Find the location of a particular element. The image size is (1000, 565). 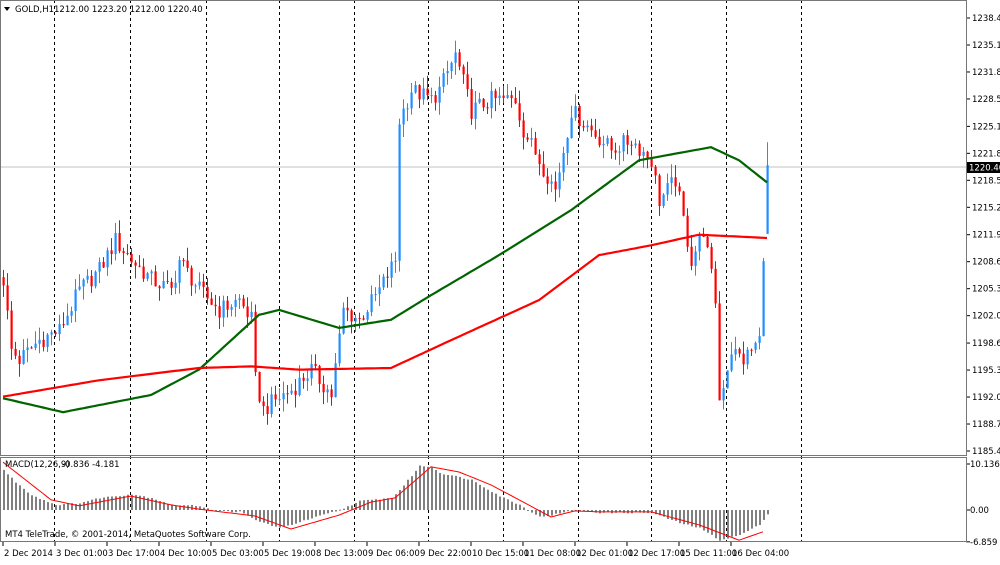

macd-name-label: MACD(12,26,9) is located at coordinates (37, 465).